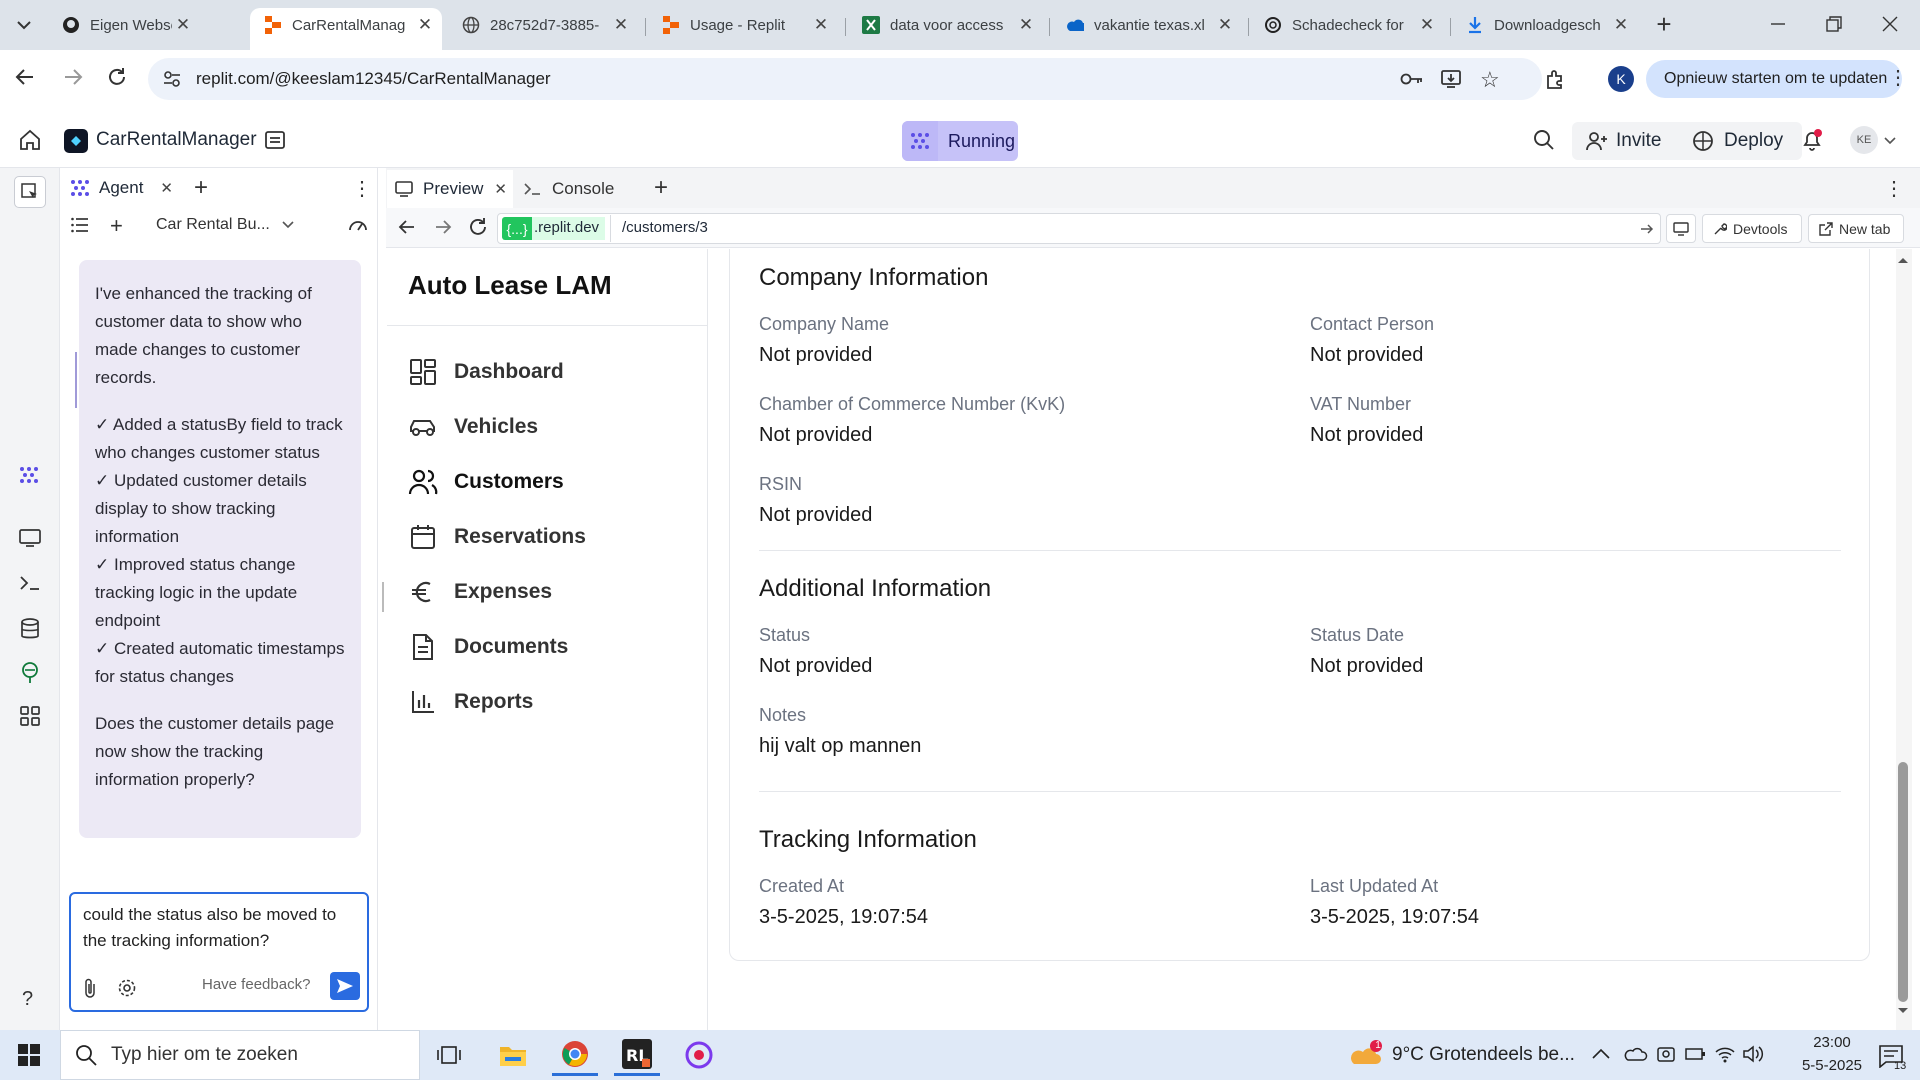 The height and width of the screenshot is (1080, 1920). What do you see at coordinates (1894, 188) in the screenshot?
I see `preview-menu-kebab-icon: ⋮` at bounding box center [1894, 188].